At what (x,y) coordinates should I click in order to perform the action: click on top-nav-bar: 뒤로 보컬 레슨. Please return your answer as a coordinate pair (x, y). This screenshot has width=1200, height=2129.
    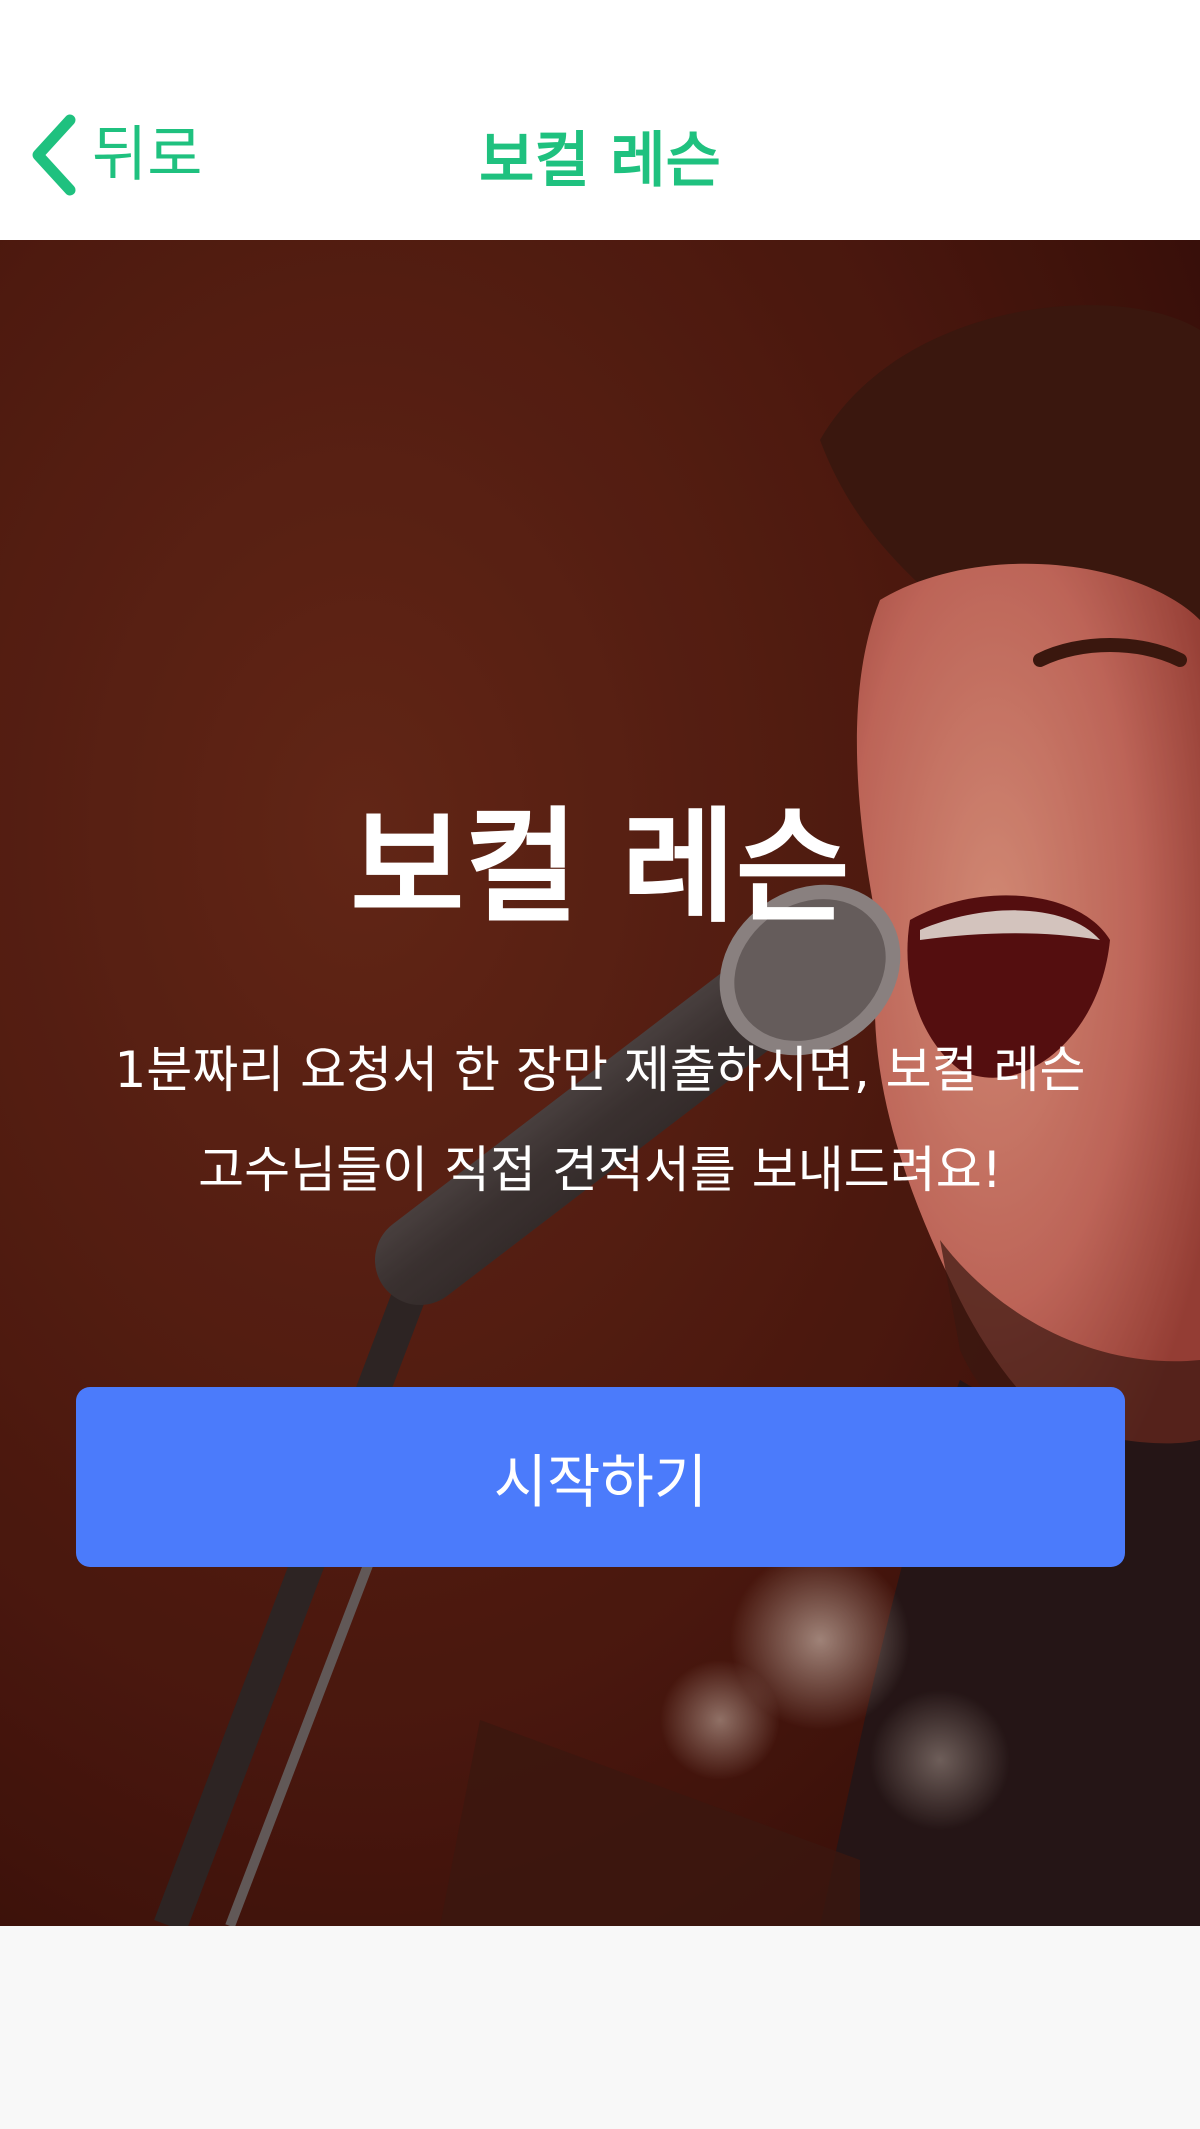
    Looking at the image, I should click on (600, 120).